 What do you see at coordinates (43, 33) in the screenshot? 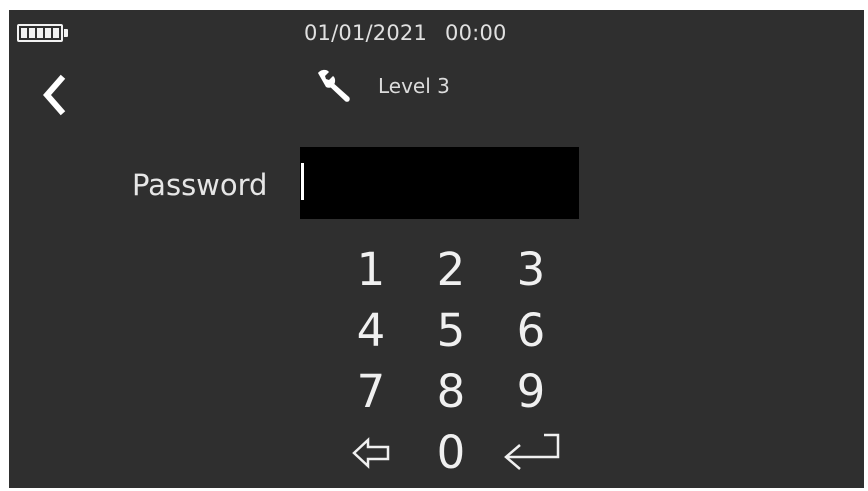
I see `battery-full-icon` at bounding box center [43, 33].